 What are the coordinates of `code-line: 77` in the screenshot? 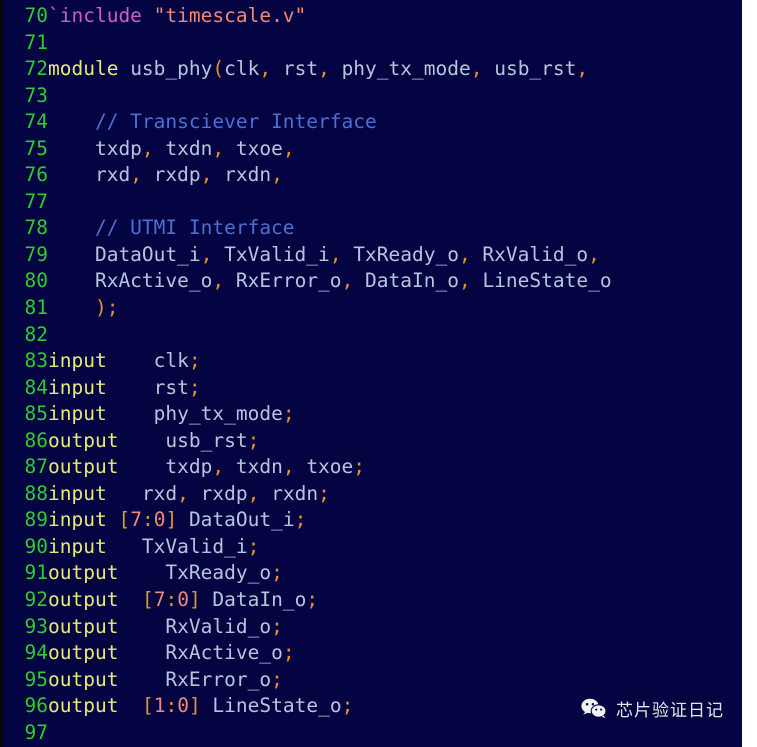 It's located at (373, 202).